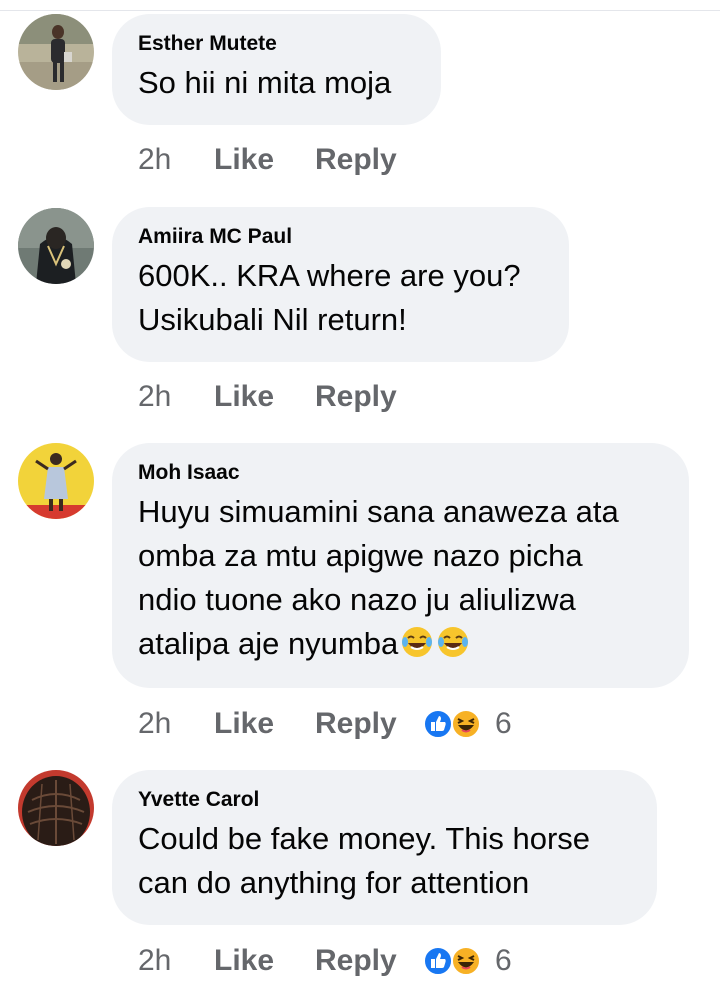  I want to click on comment-author: Yvette Carol, so click(384, 800).